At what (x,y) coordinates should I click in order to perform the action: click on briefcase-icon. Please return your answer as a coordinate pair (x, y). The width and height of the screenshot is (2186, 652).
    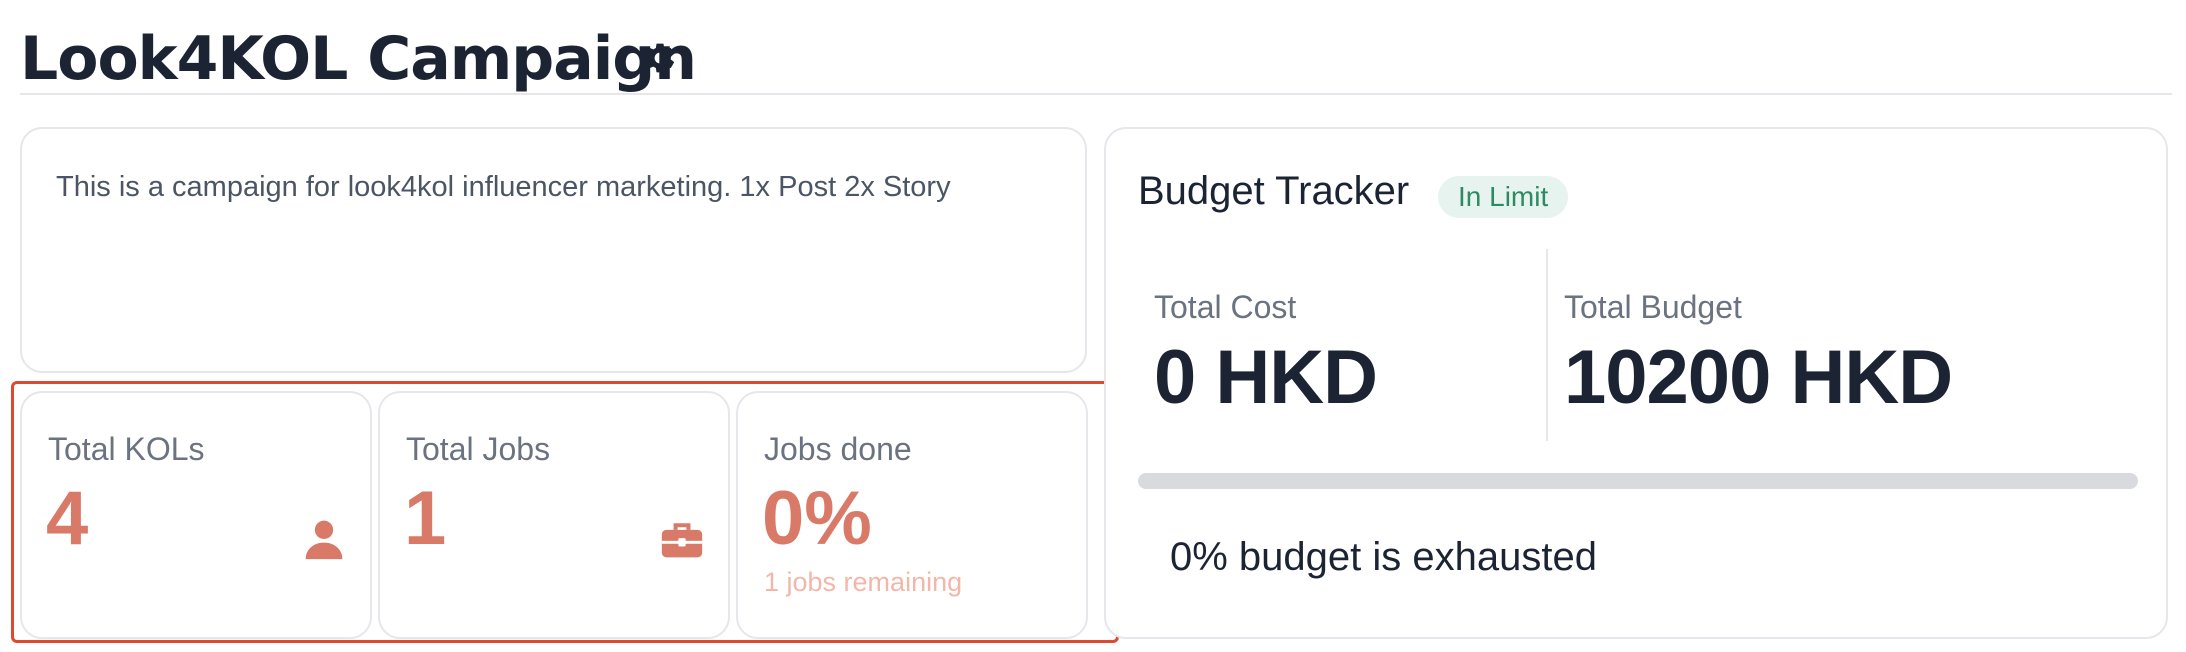
    Looking at the image, I should click on (682, 540).